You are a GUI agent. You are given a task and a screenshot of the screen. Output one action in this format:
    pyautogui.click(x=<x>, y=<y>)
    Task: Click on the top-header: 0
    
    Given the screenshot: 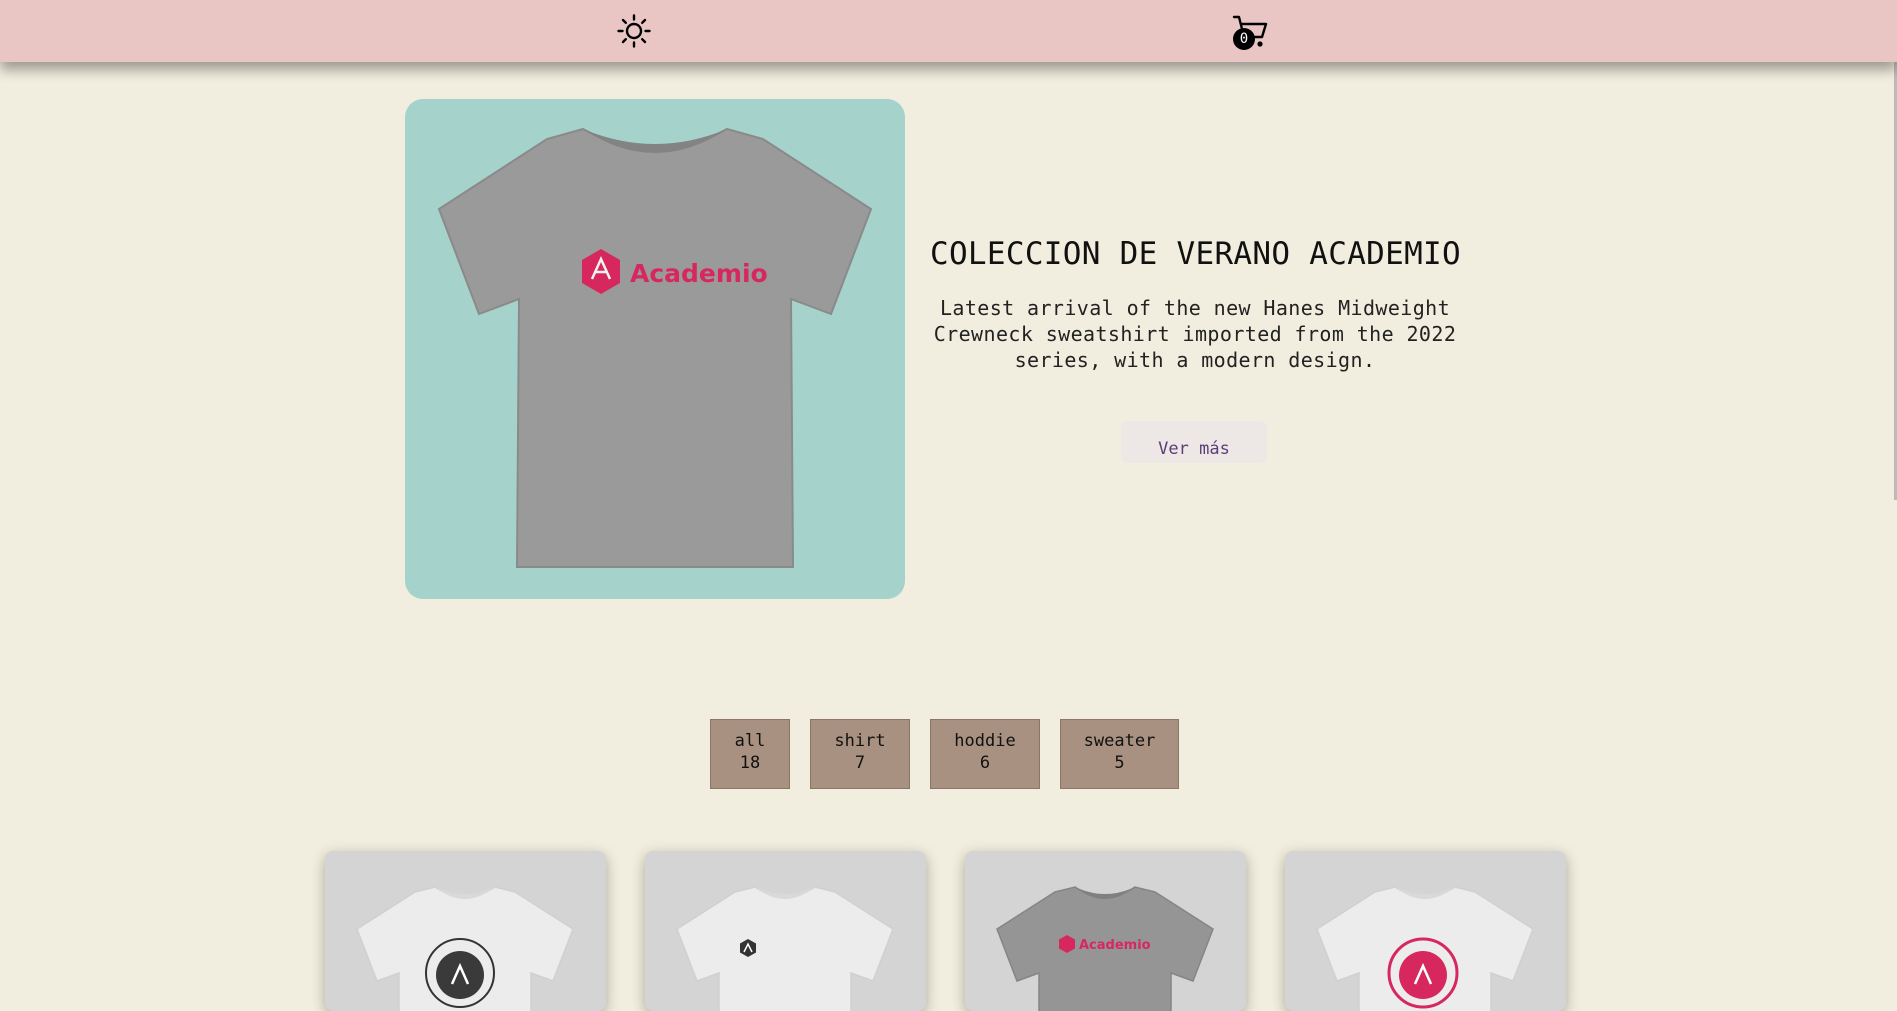 What is the action you would take?
    pyautogui.click(x=948, y=31)
    